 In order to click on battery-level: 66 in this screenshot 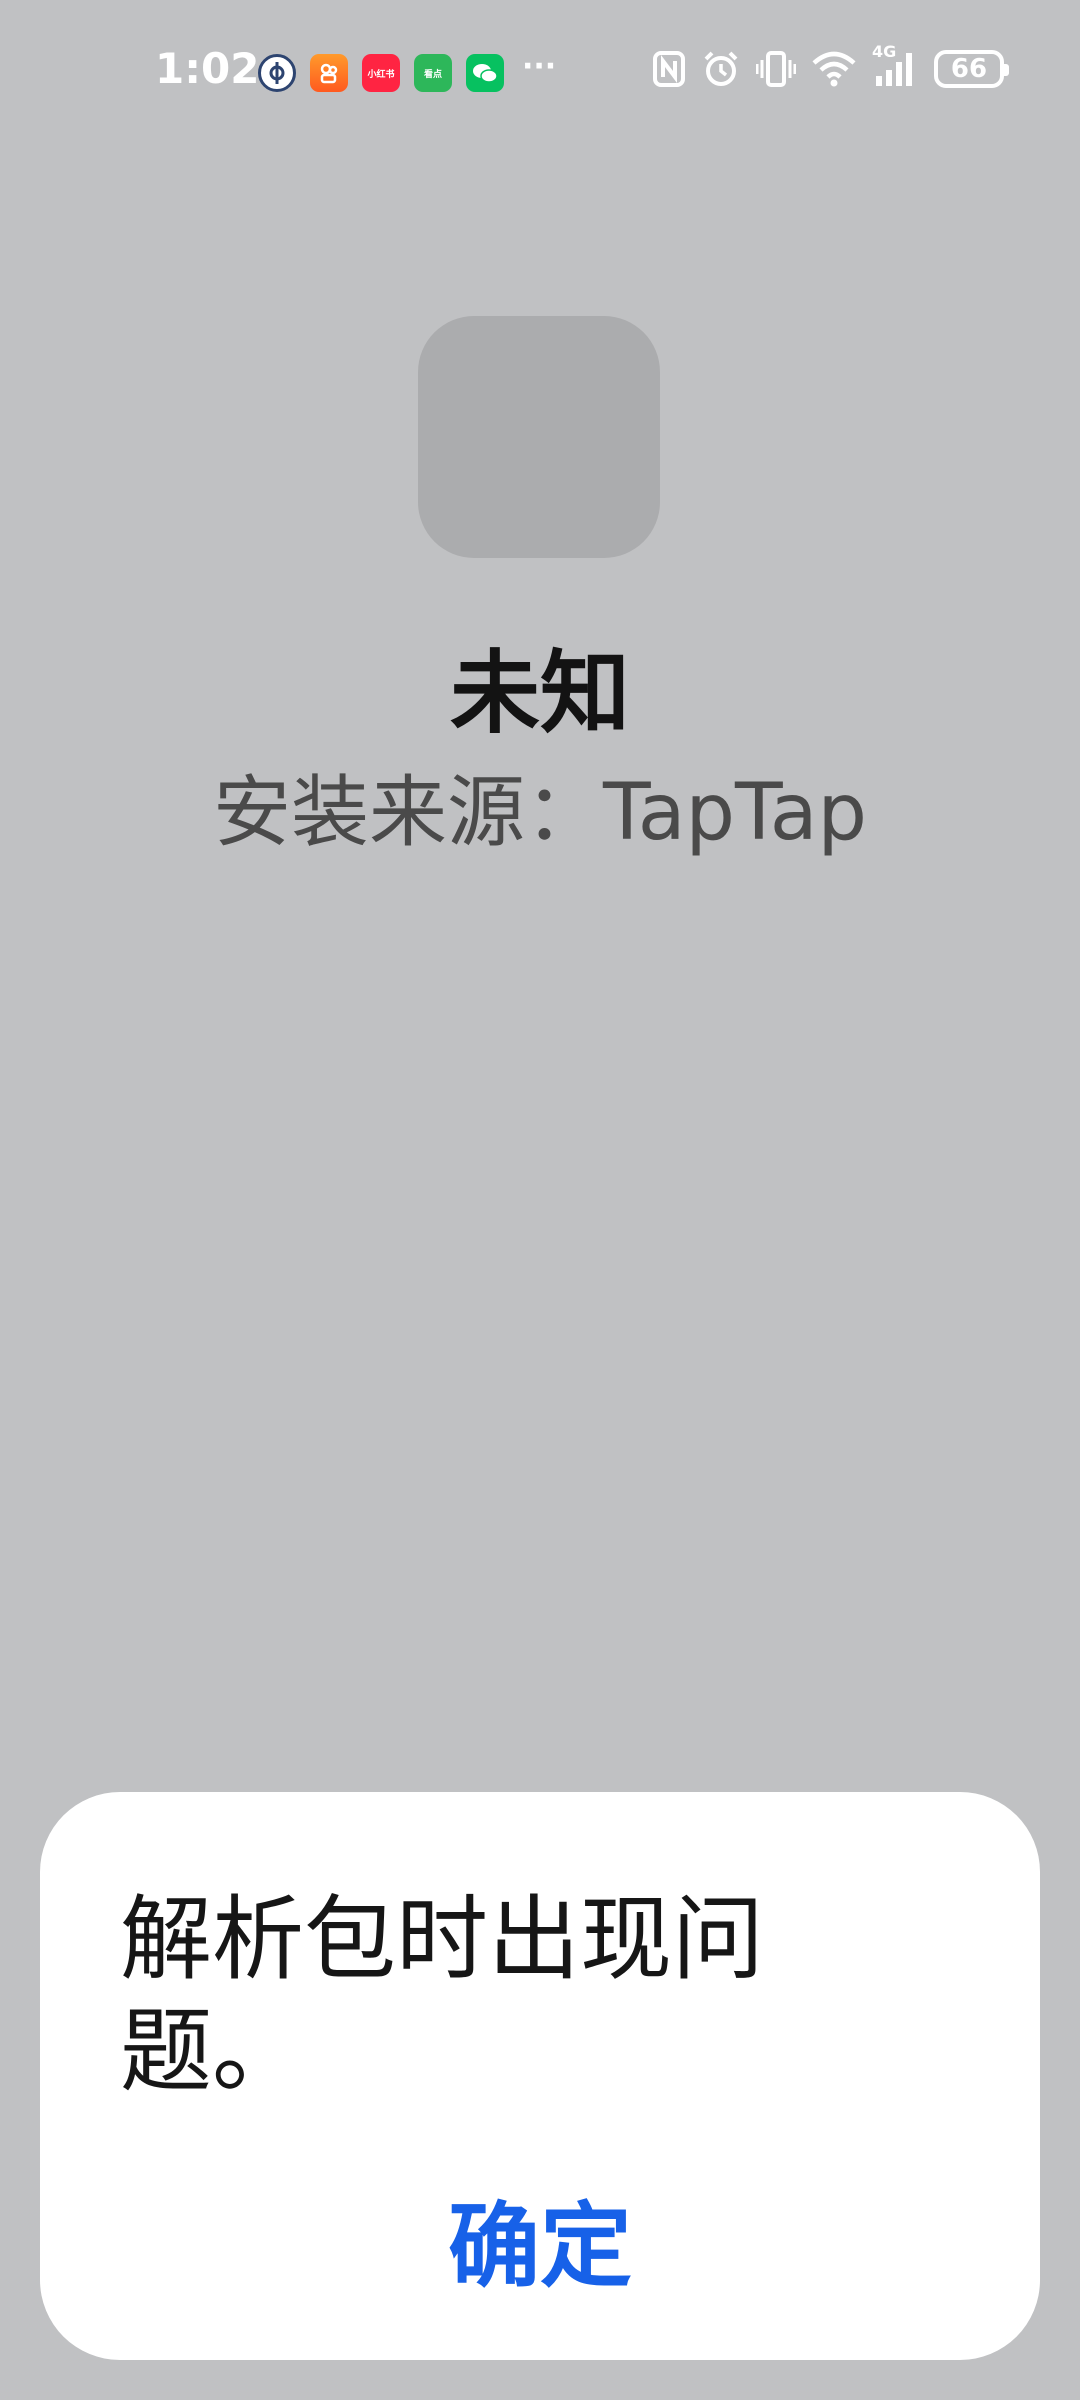, I will do `click(969, 69)`.